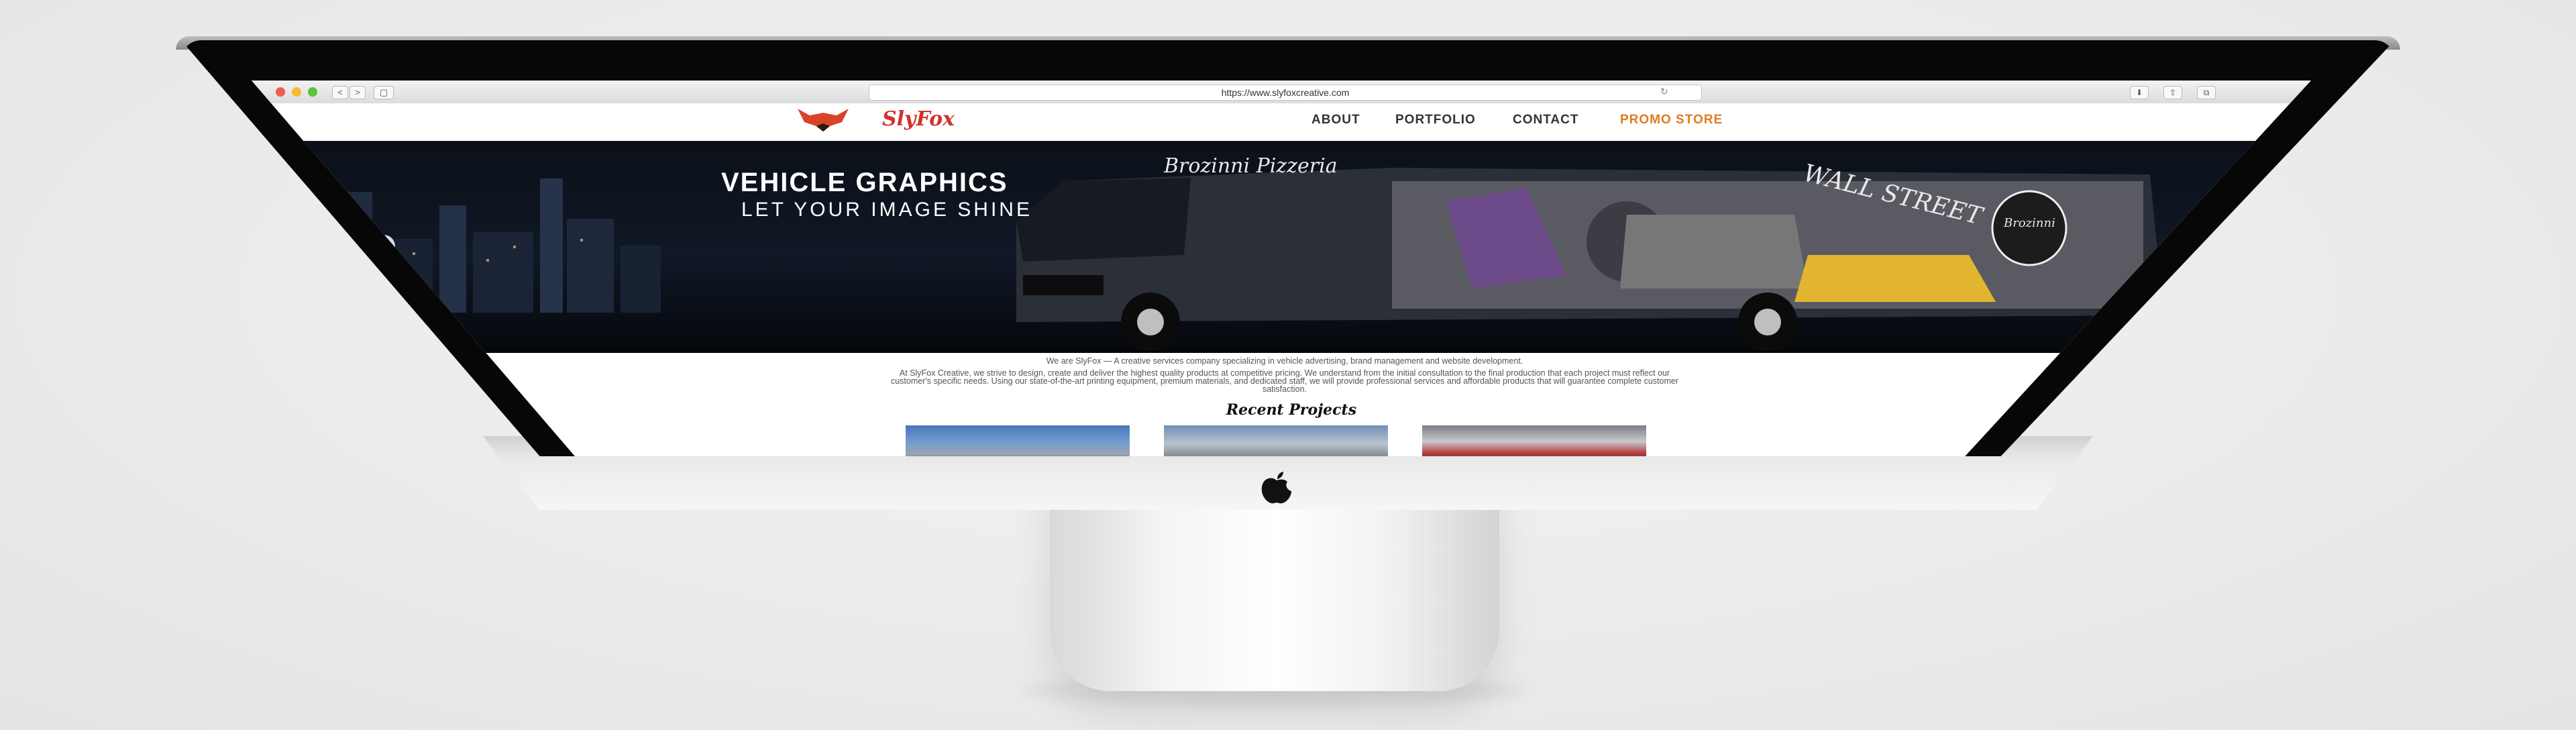  I want to click on truck-lettering: Brozinni Pizzeria, so click(1251, 166).